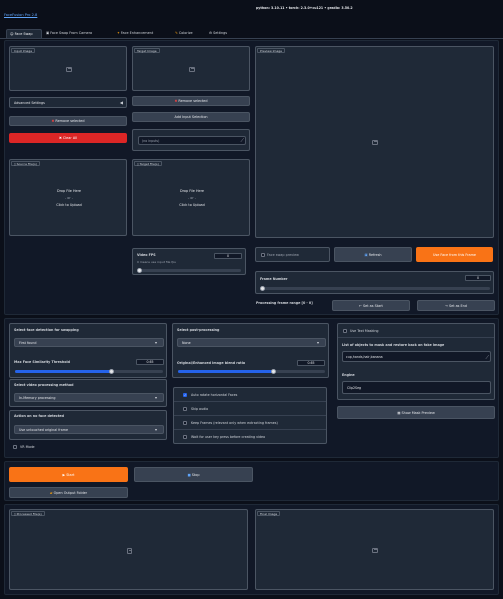 This screenshot has width=503, height=599. I want to click on remove-selected-button-left: ✖ Remove selected, so click(68, 121).